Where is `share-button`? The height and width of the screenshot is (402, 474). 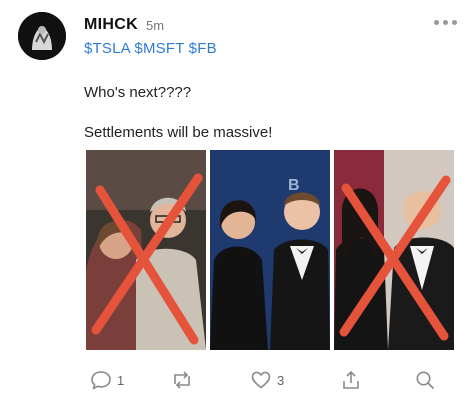 share-button is located at coordinates (351, 380).